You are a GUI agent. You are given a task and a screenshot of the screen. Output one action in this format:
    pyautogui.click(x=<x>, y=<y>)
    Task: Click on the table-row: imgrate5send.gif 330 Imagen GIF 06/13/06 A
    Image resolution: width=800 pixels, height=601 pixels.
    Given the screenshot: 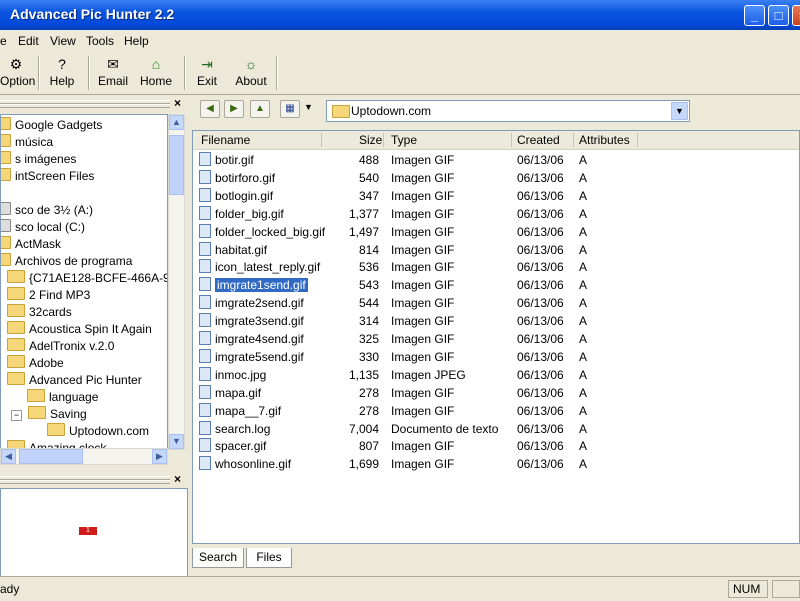 What is the action you would take?
    pyautogui.click(x=496, y=357)
    